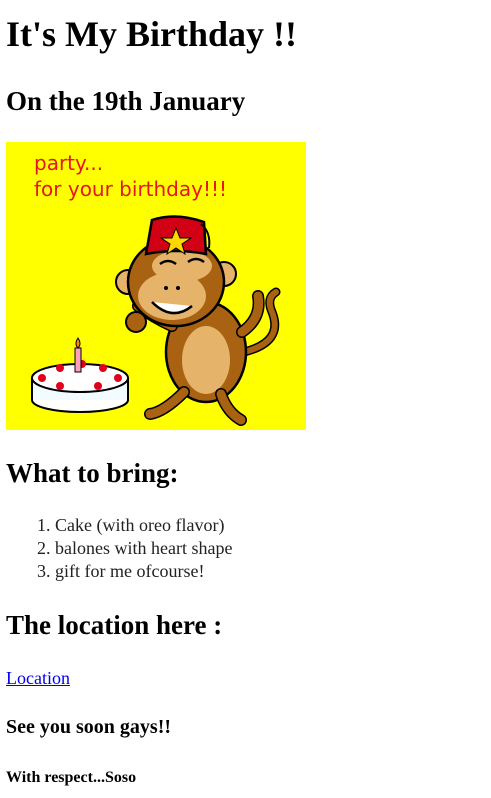 The height and width of the screenshot is (798, 491). Describe the element at coordinates (114, 625) in the screenshot. I see `location-heading: The location here :` at that location.